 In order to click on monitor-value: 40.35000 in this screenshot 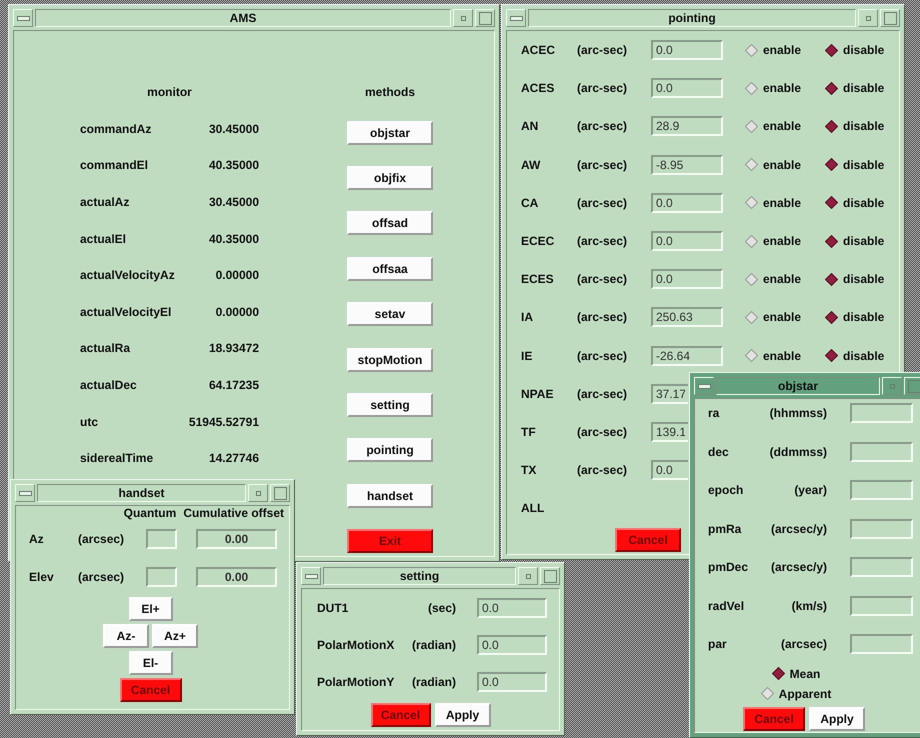, I will do `click(233, 239)`.